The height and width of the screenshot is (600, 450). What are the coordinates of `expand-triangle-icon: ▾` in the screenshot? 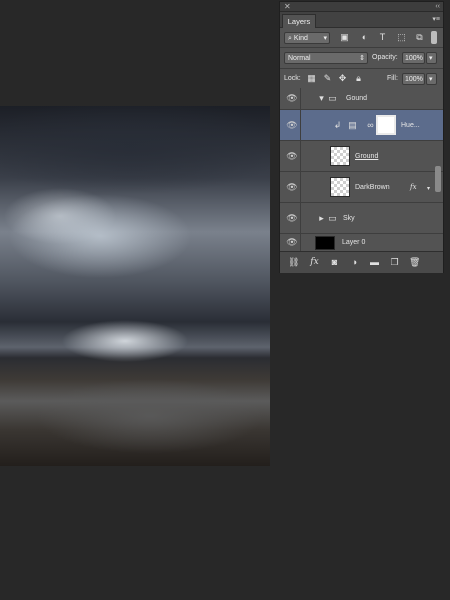 It's located at (321, 98).